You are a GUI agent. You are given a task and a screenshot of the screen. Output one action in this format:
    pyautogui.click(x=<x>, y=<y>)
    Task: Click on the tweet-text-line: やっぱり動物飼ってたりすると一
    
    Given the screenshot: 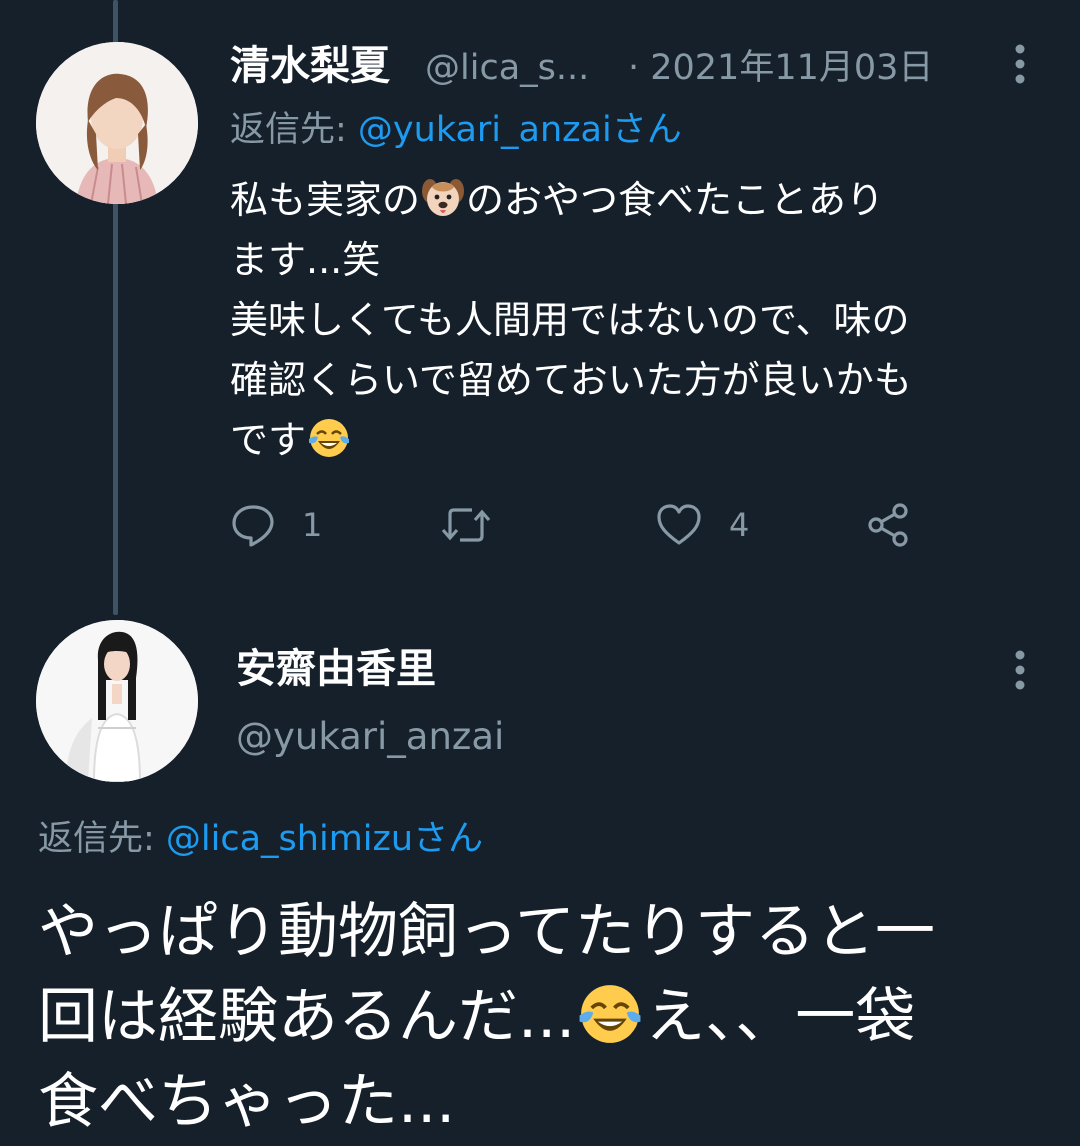 What is the action you would take?
    pyautogui.click(x=486, y=932)
    